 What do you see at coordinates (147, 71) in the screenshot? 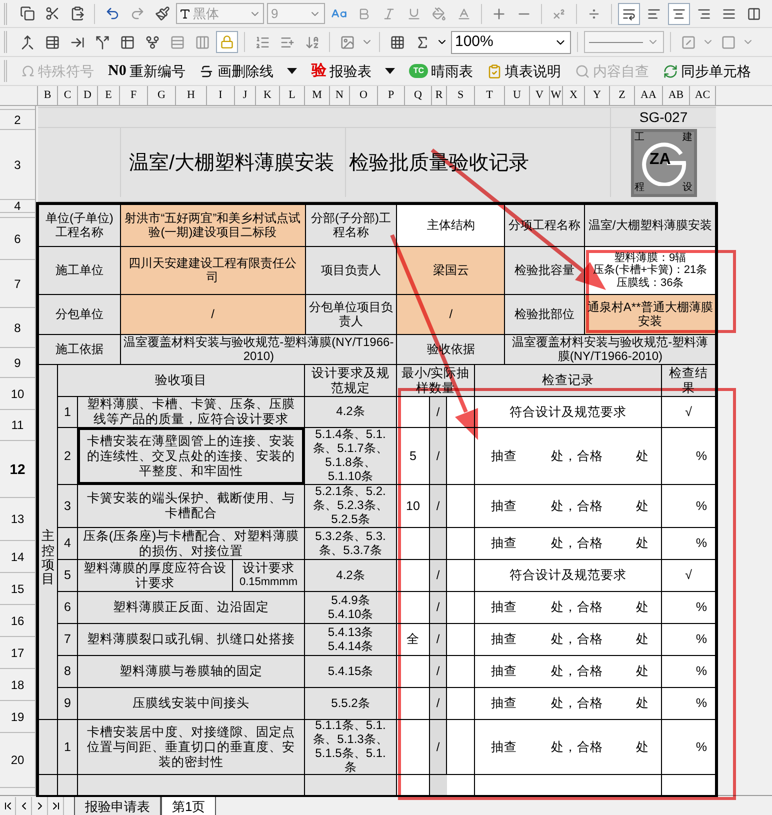
I see `toolbar-button: N0 重新编号` at bounding box center [147, 71].